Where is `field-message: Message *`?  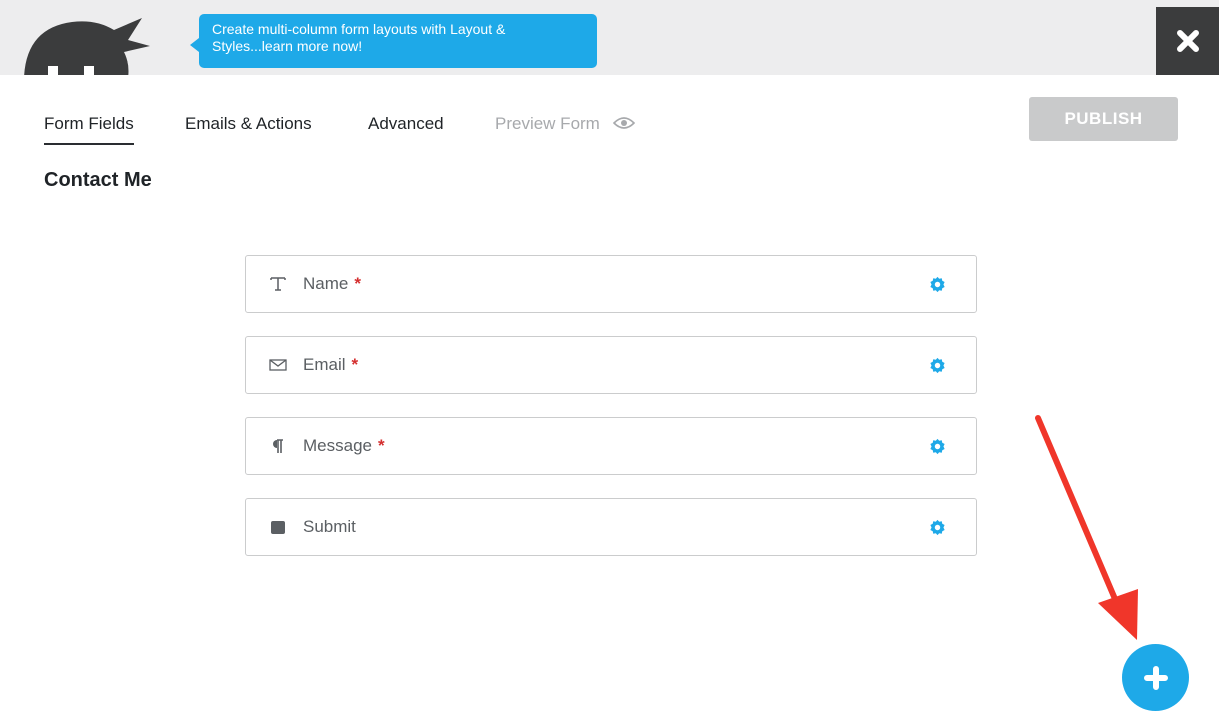
field-message: Message * is located at coordinates (611, 446).